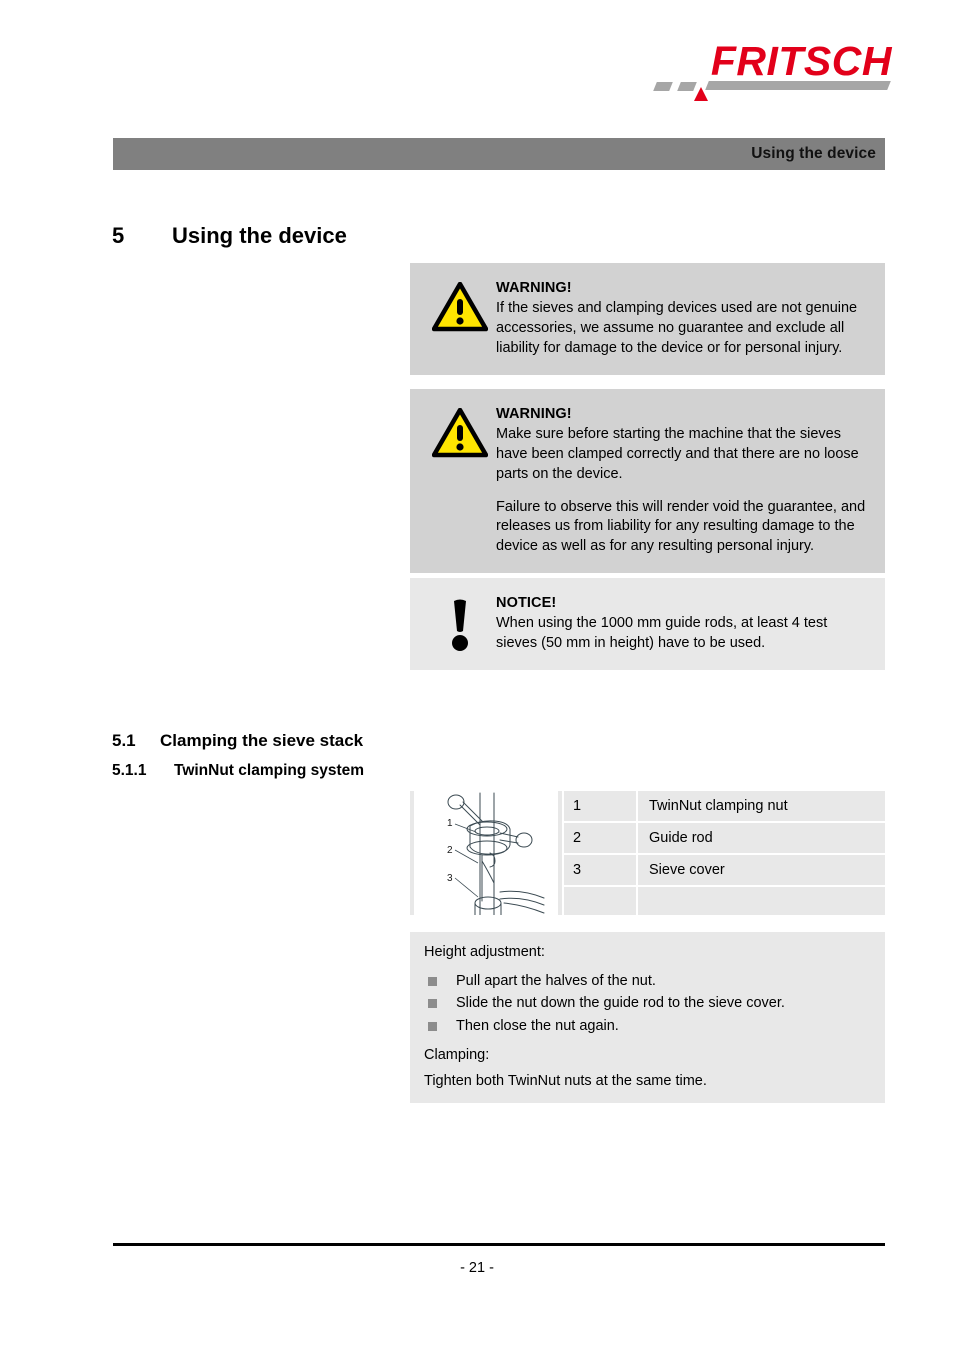  I want to click on list-item: Then close the nut again., so click(647, 1026).